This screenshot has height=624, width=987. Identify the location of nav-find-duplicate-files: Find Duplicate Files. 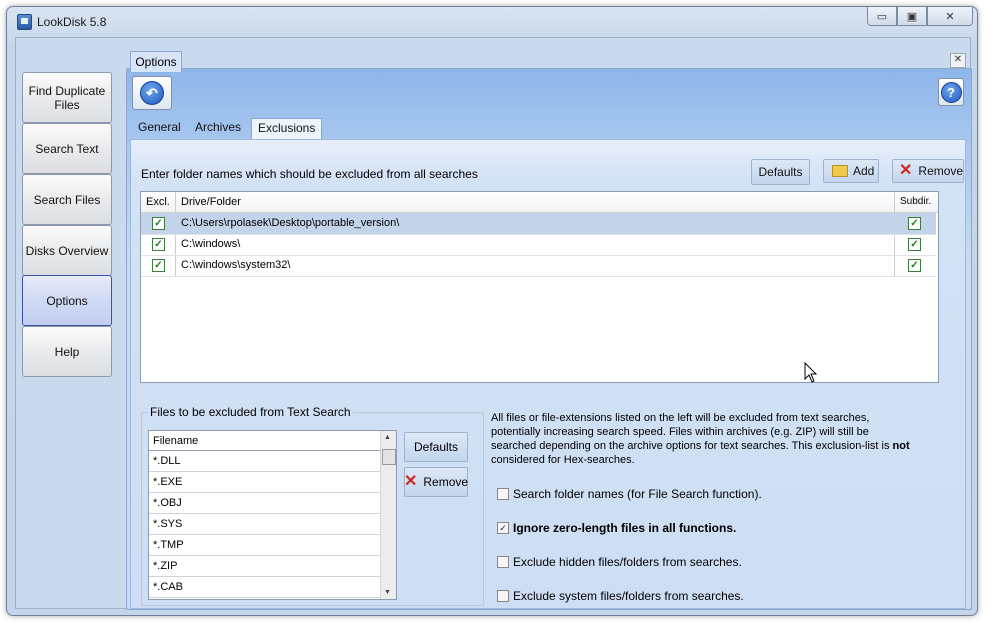
(67, 97).